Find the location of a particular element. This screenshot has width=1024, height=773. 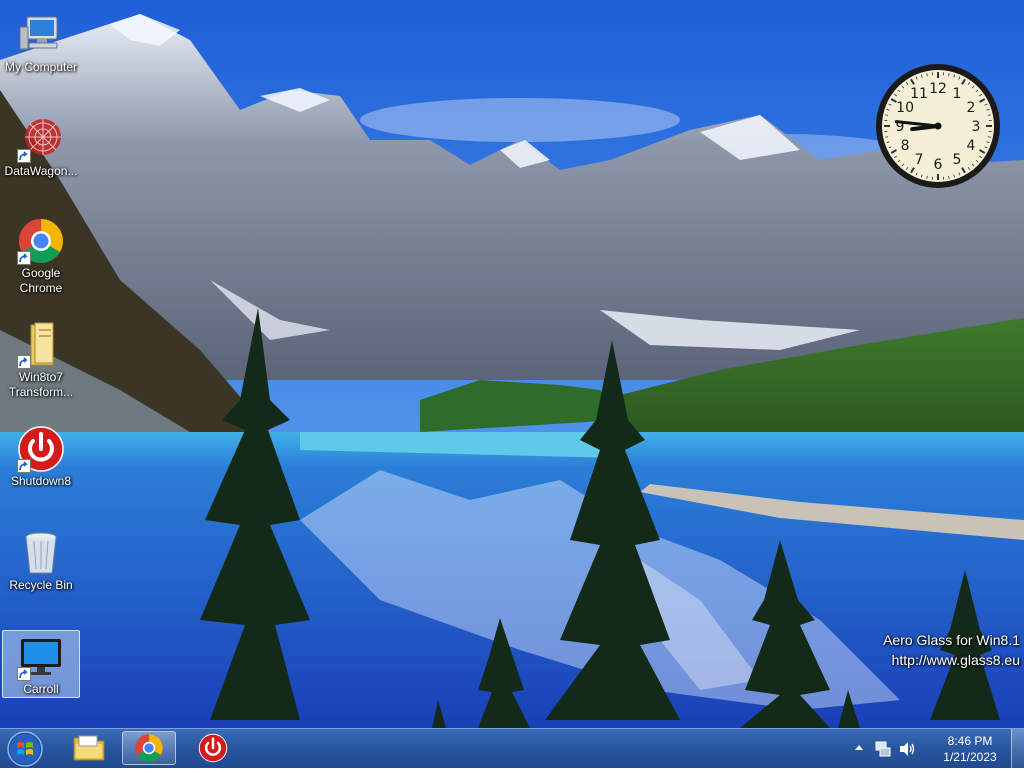

monitor-icon is located at coordinates (41, 657).